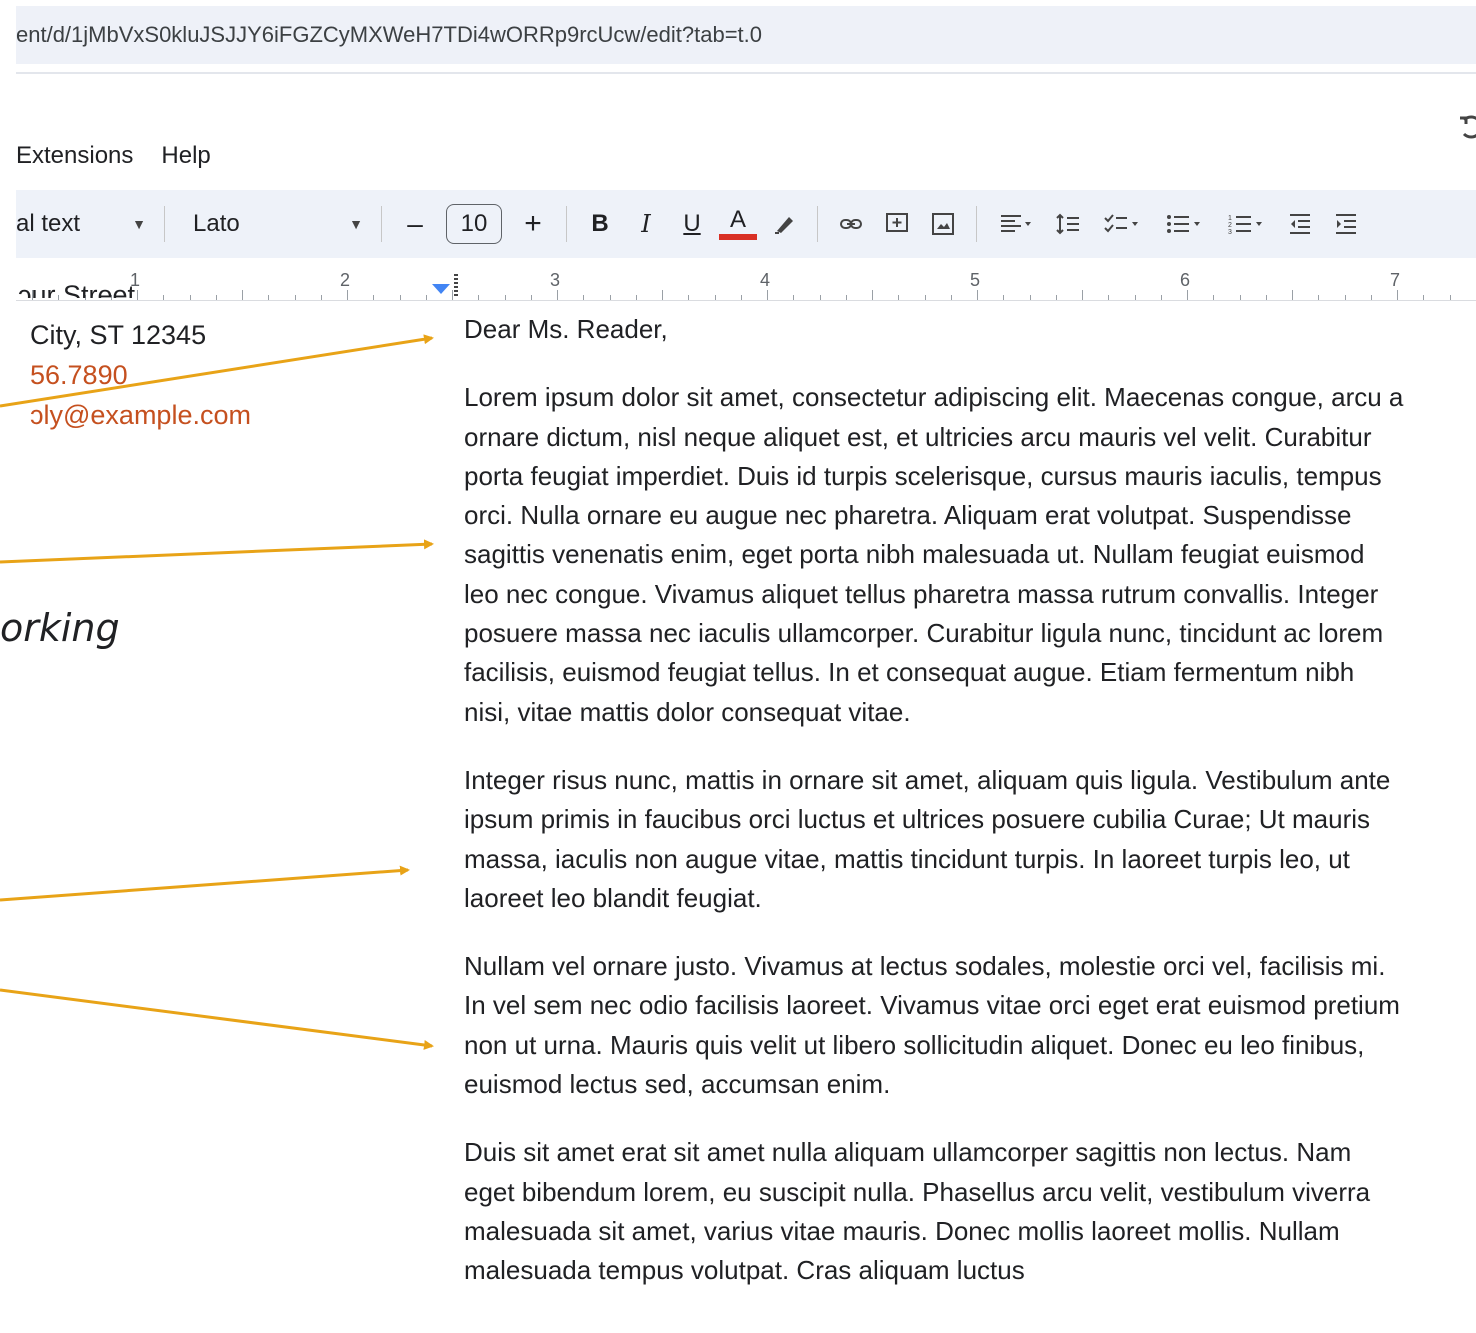 This screenshot has width=1476, height=1333. Describe the element at coordinates (140, 415) in the screenshot. I see `address-line-email: ɔly@example.com` at that location.